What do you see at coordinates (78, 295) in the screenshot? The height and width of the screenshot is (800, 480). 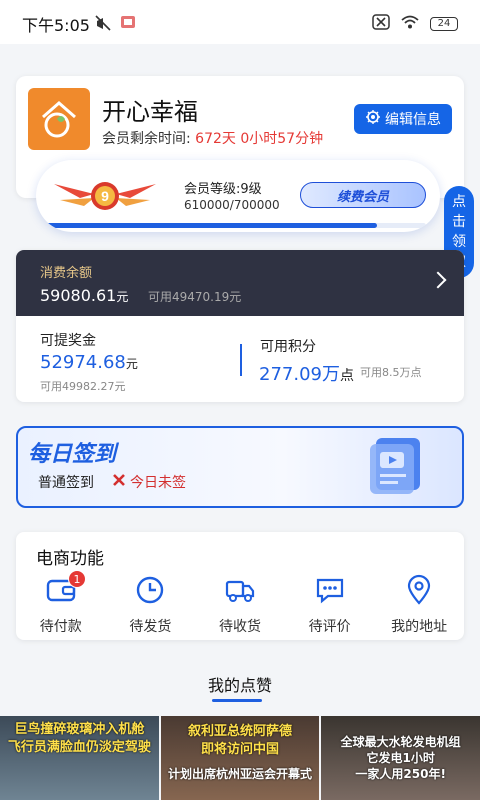 I see `consumption-balance-amount: 59080.61` at bounding box center [78, 295].